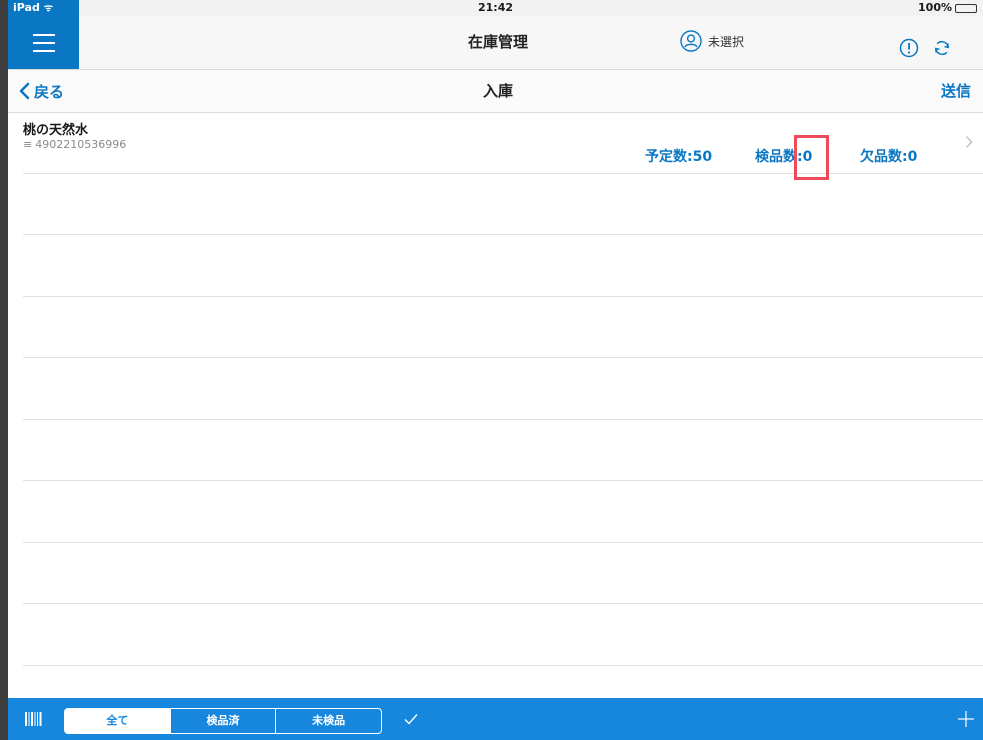 This screenshot has width=983, height=740. I want to click on plus-icon, so click(966, 719).